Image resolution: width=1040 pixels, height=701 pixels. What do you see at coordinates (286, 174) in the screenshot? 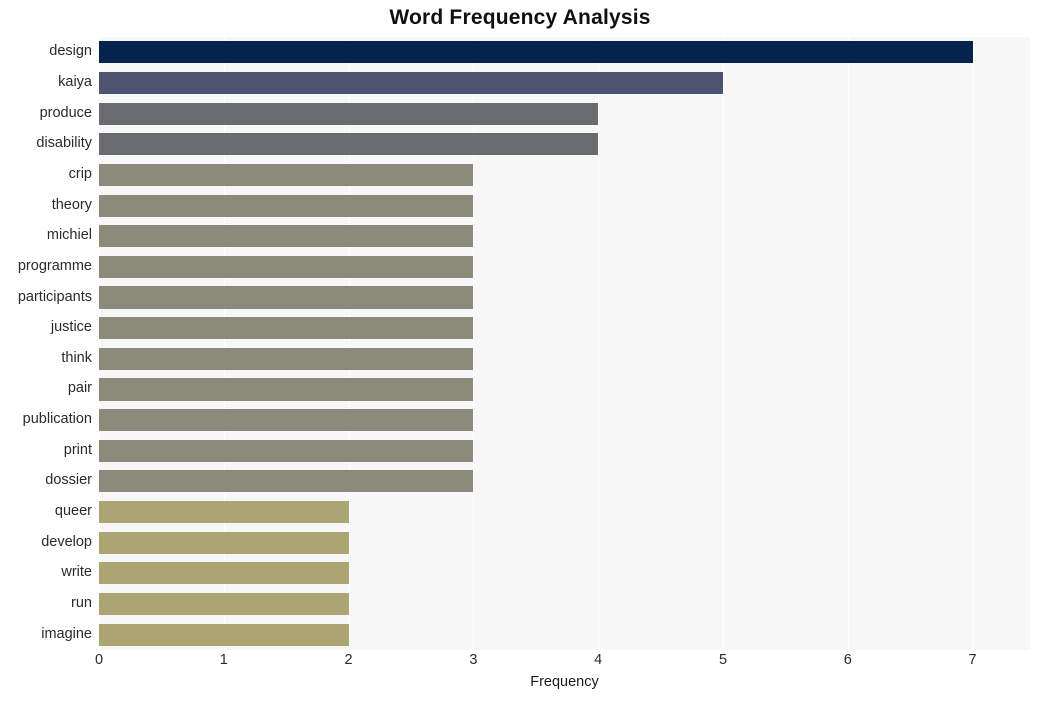
I see `bar-crip` at bounding box center [286, 174].